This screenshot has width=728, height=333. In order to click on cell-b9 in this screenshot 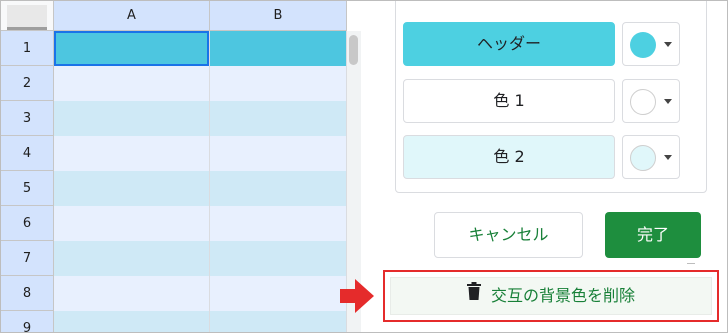, I will do `click(278, 321)`.